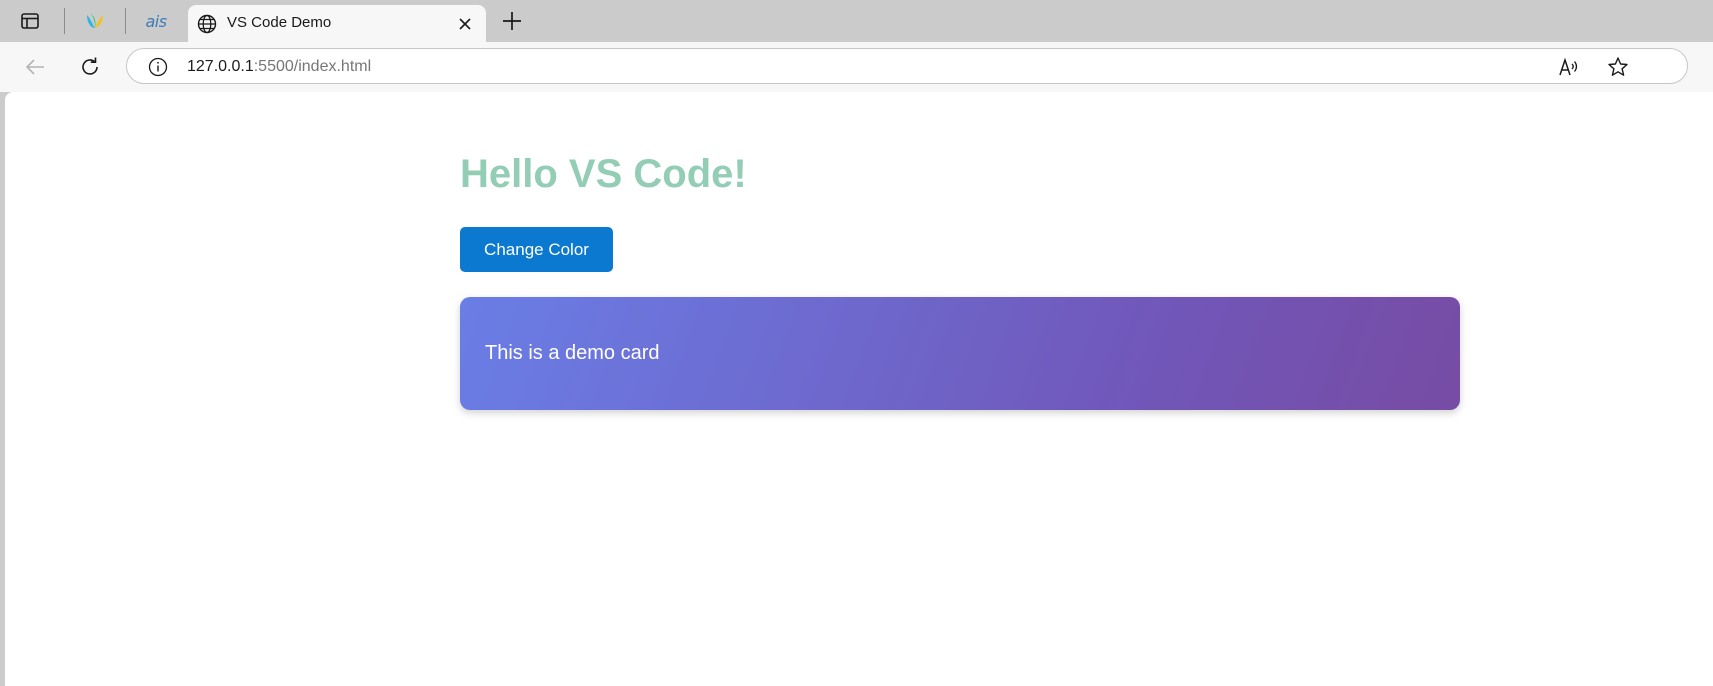 This screenshot has width=1713, height=686. Describe the element at coordinates (1569, 67) in the screenshot. I see `read-aloud-icon` at that location.